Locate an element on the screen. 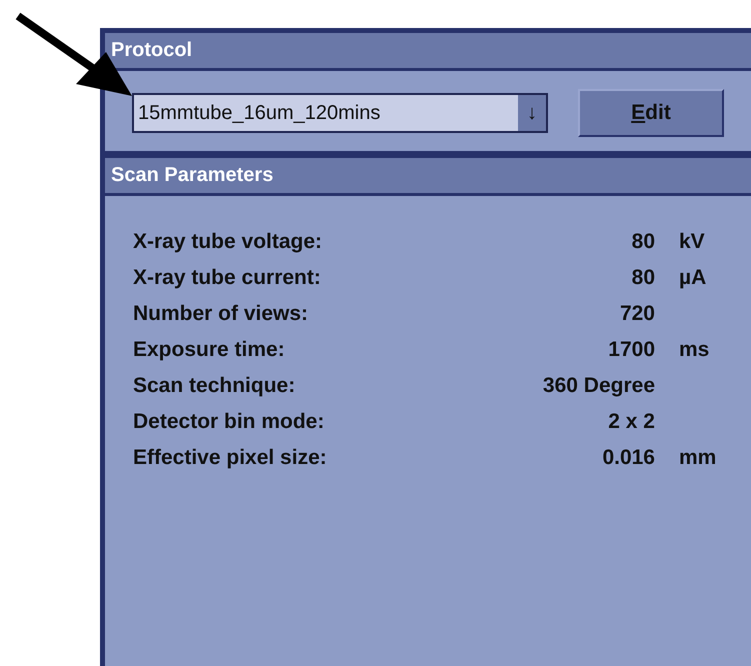  parameter-label: Effective pixel size: is located at coordinates (230, 458).